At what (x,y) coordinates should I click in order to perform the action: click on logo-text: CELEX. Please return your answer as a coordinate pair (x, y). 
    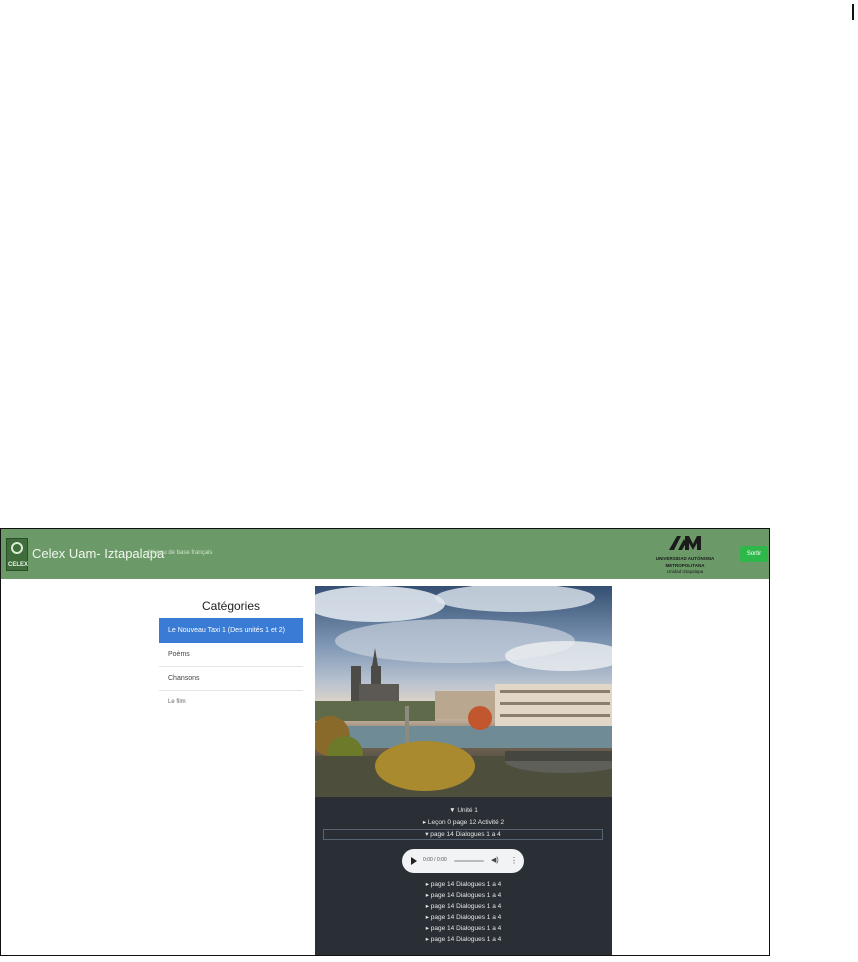
    Looking at the image, I should click on (18, 565).